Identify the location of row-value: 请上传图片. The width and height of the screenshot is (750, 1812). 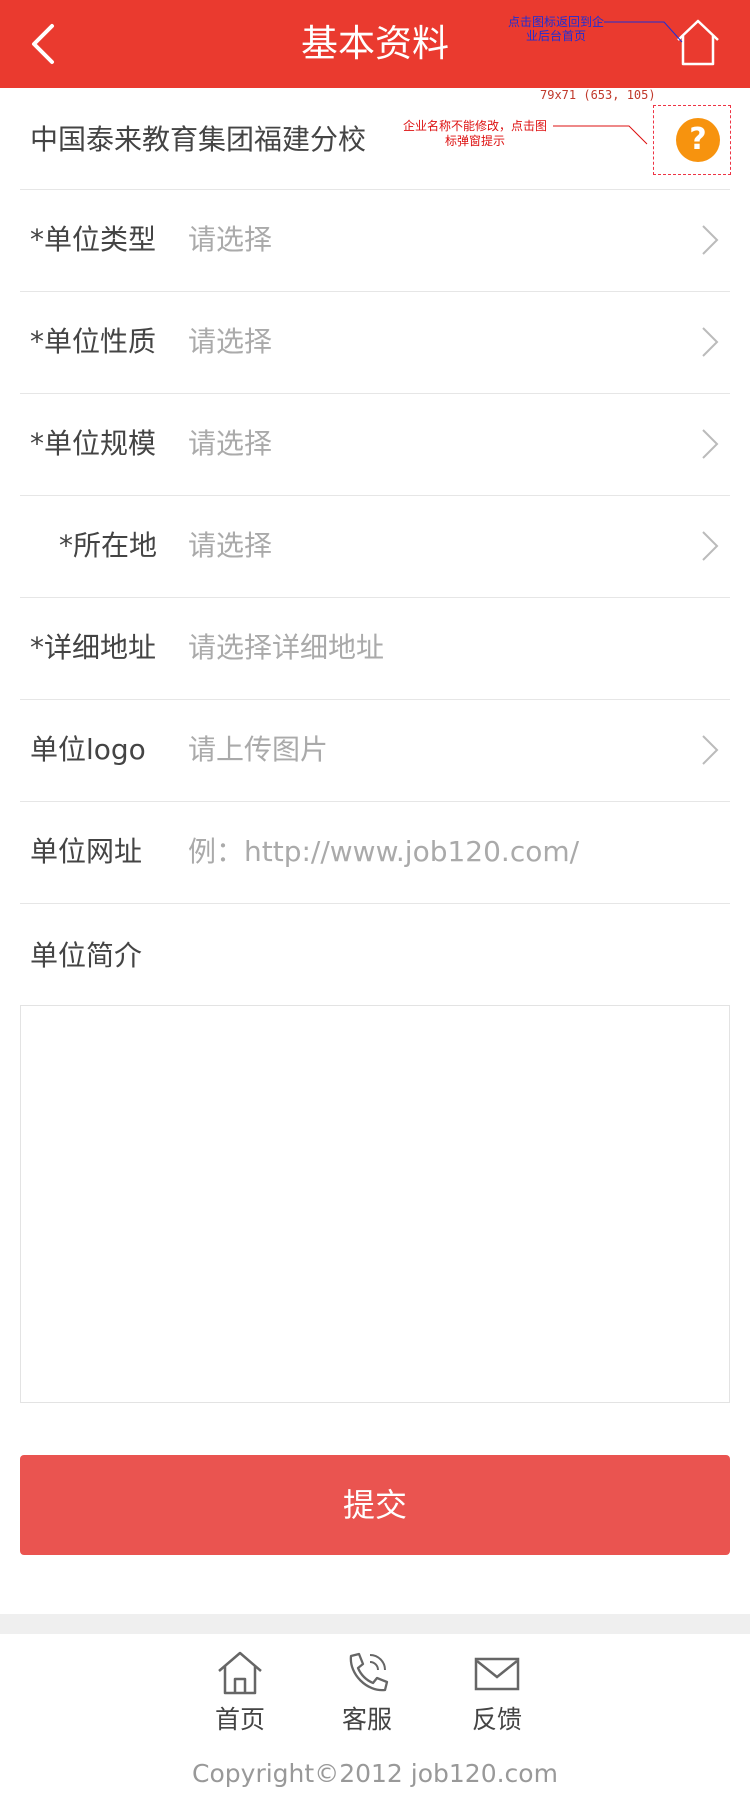
(258, 749).